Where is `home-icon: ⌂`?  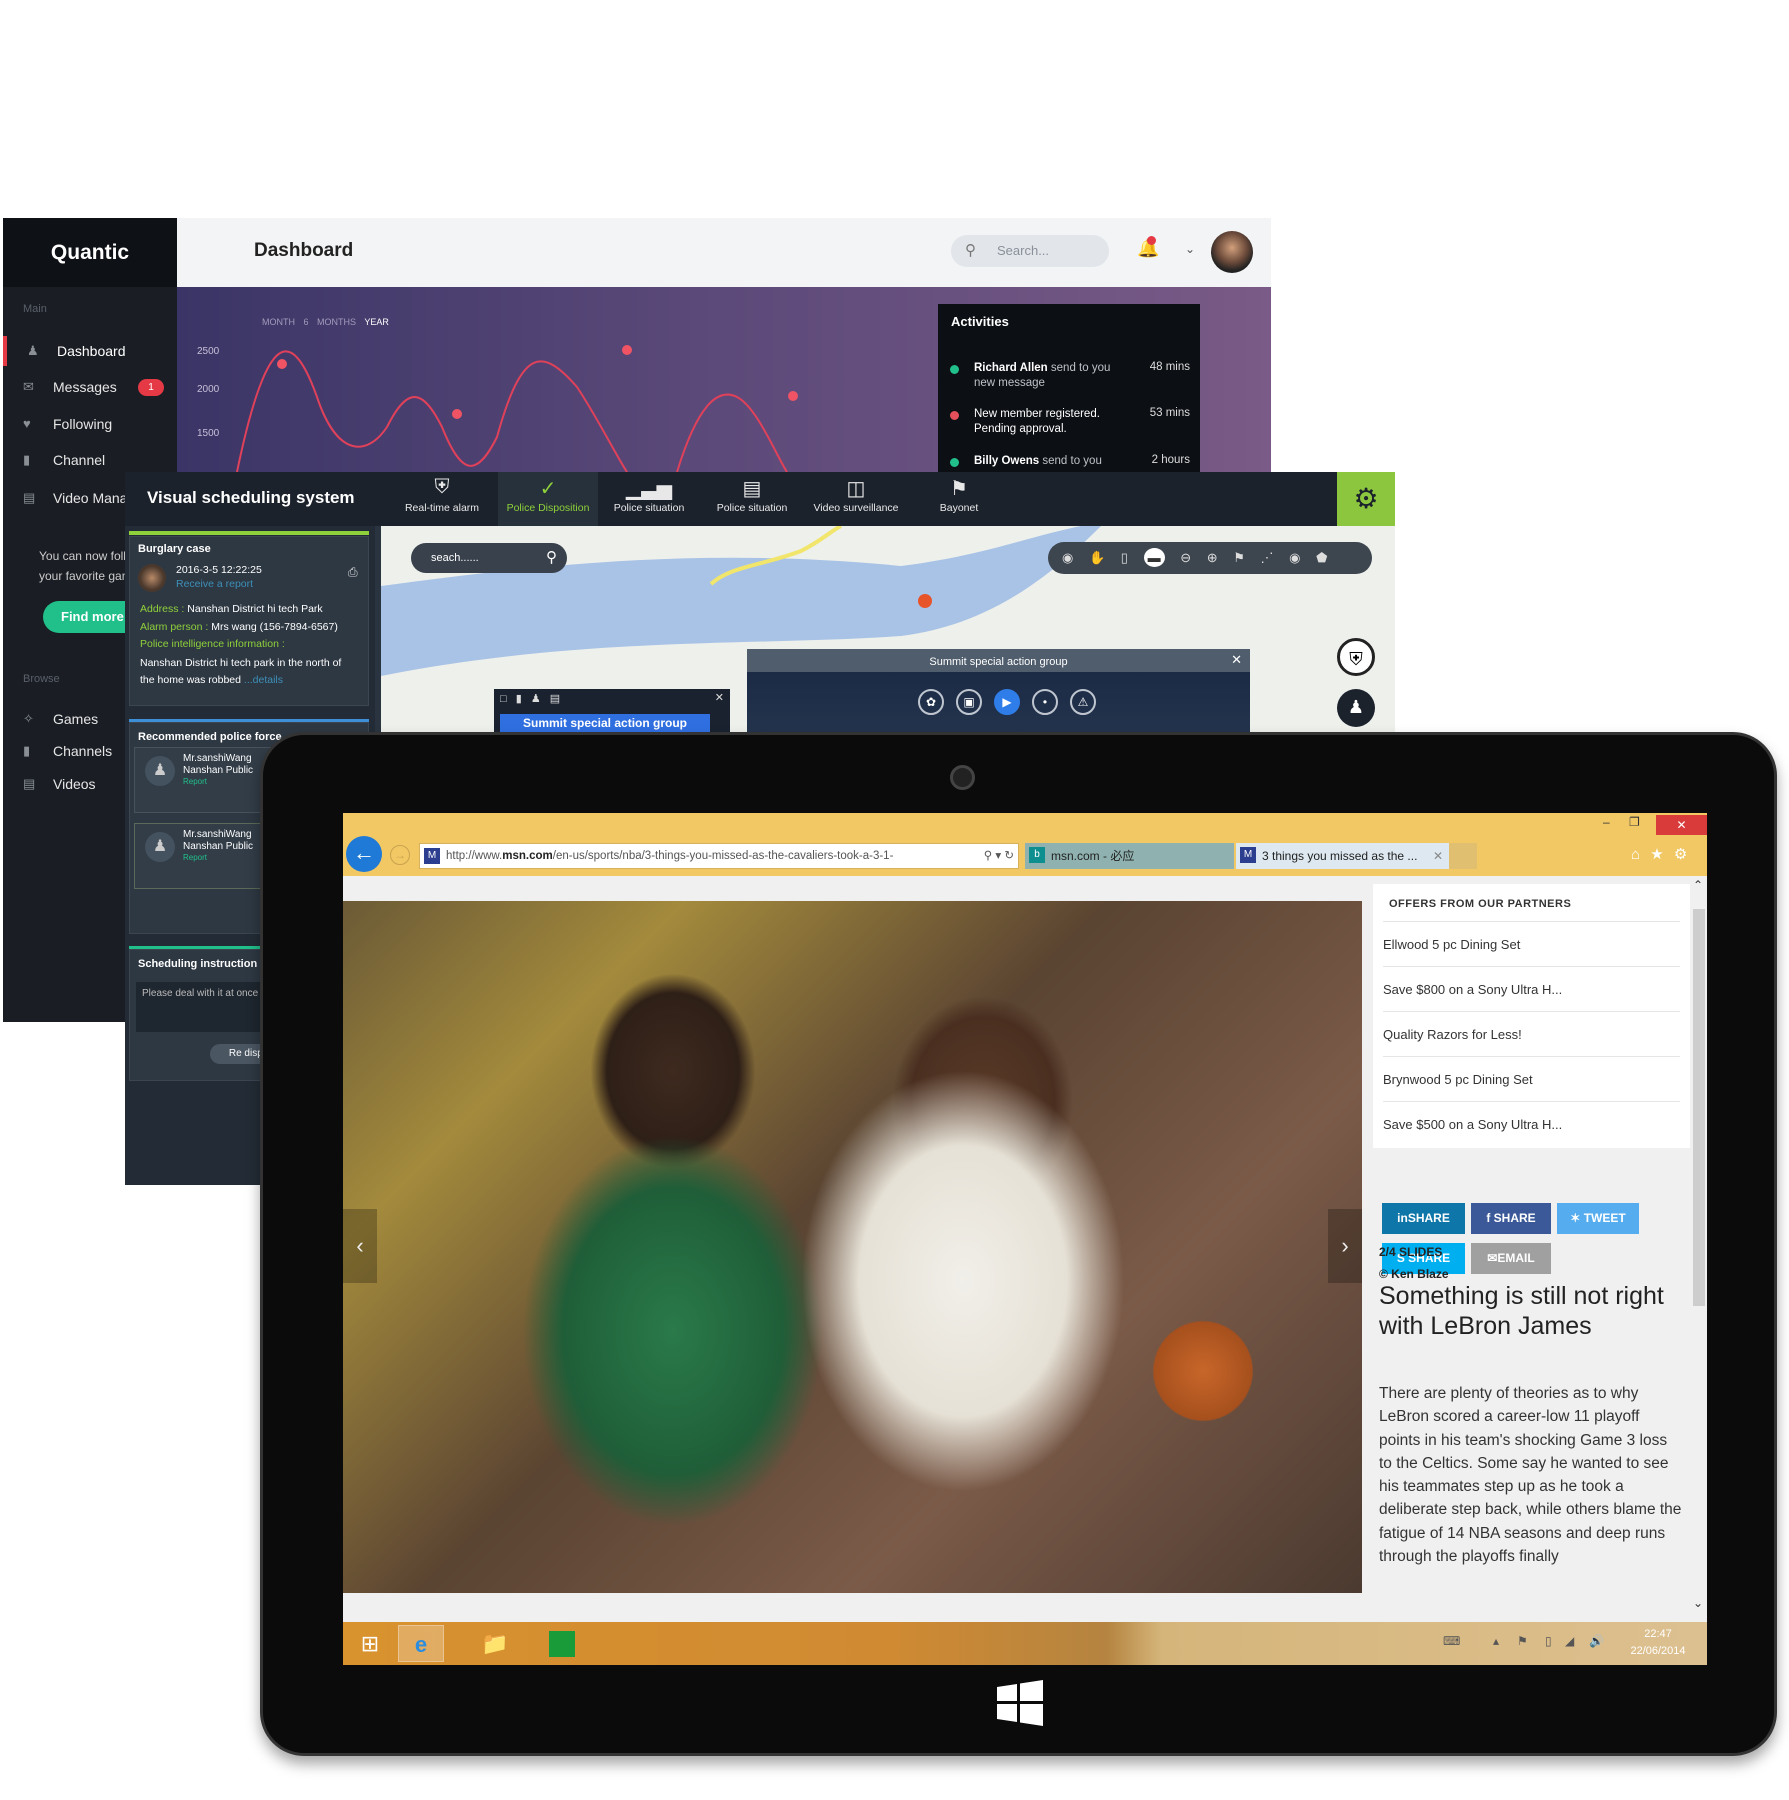 home-icon: ⌂ is located at coordinates (1635, 854).